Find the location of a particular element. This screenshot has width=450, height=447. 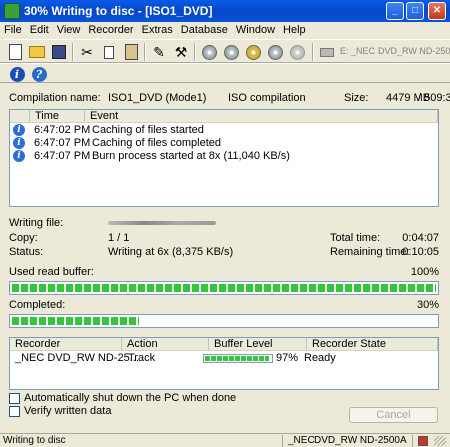

log-header-icon is located at coordinates (20, 116).